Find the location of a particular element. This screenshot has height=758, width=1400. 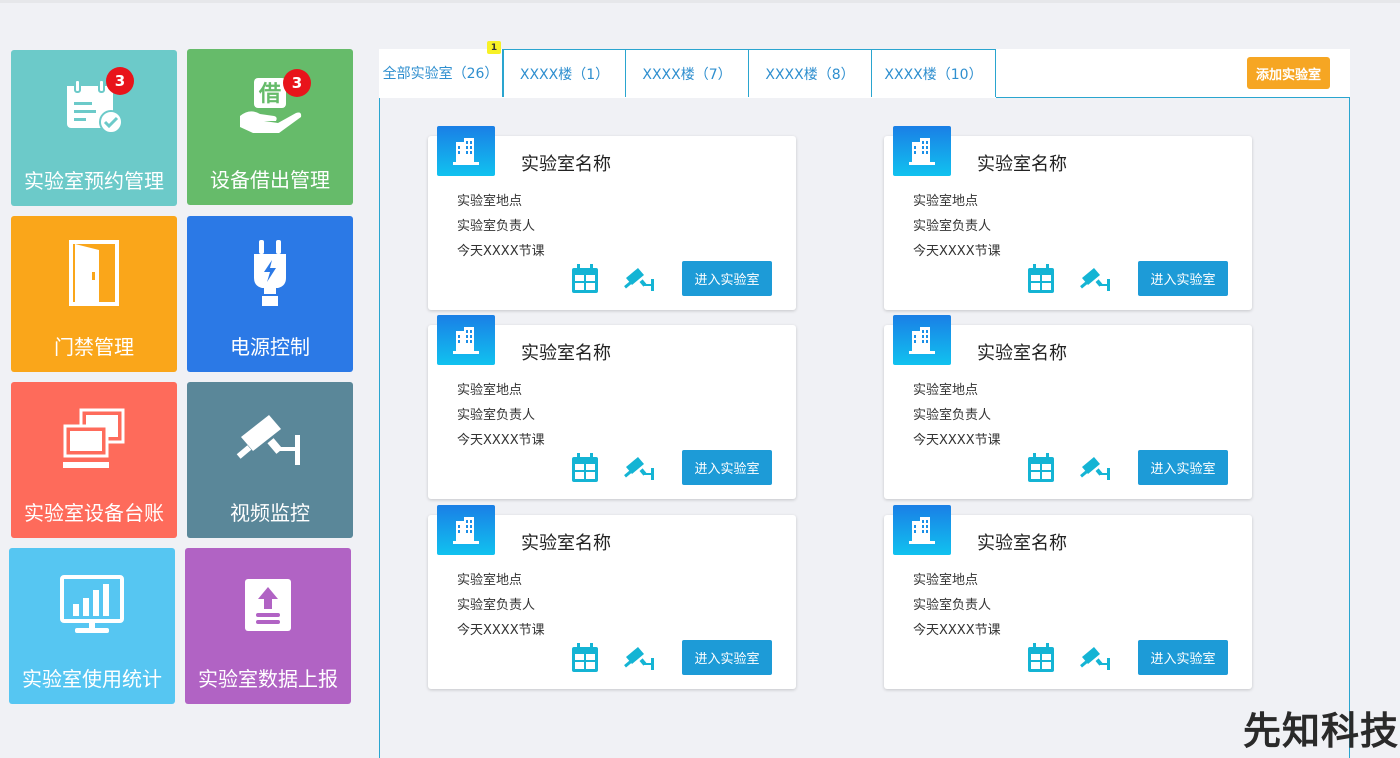

tab-building-3: XXXX楼（8） is located at coordinates (810, 73).